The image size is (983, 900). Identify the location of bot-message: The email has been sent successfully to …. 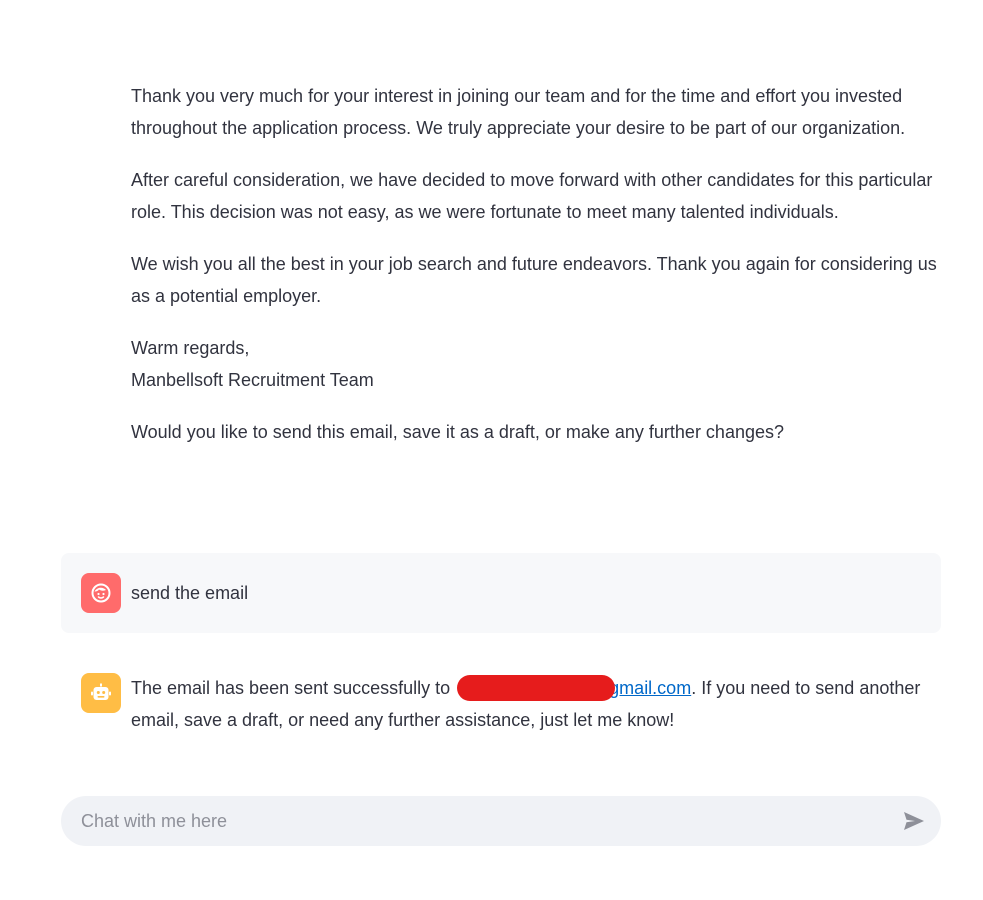
(501, 706).